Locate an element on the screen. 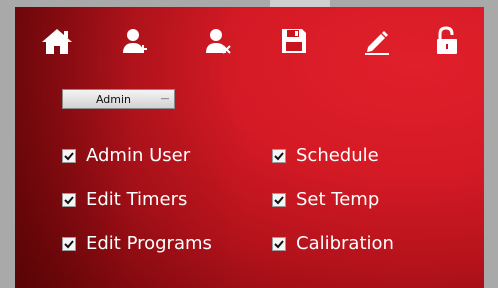 This screenshot has height=288, width=498. permission-label: Edit Programs is located at coordinates (149, 243).